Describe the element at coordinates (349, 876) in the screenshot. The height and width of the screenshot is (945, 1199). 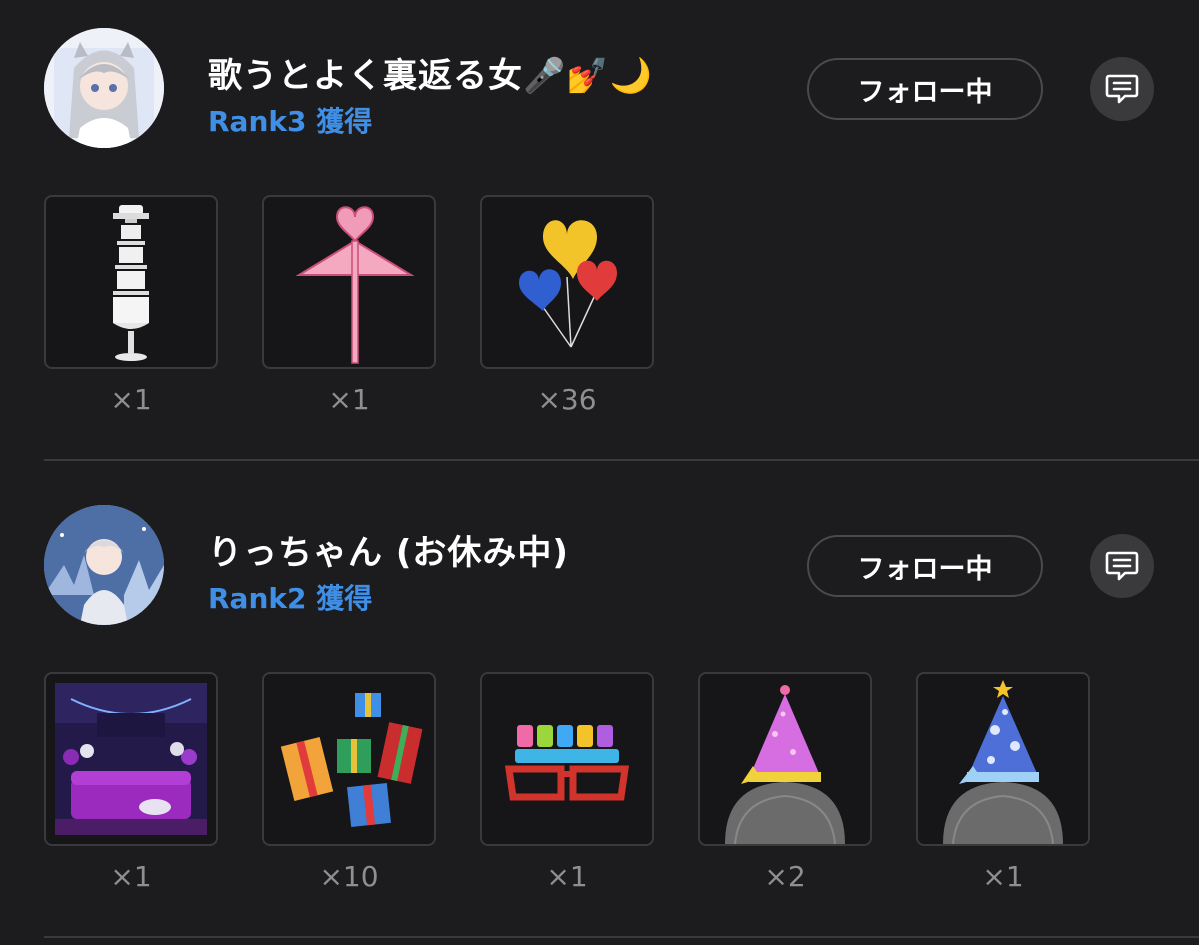
I see `gift-count: ×10` at that location.